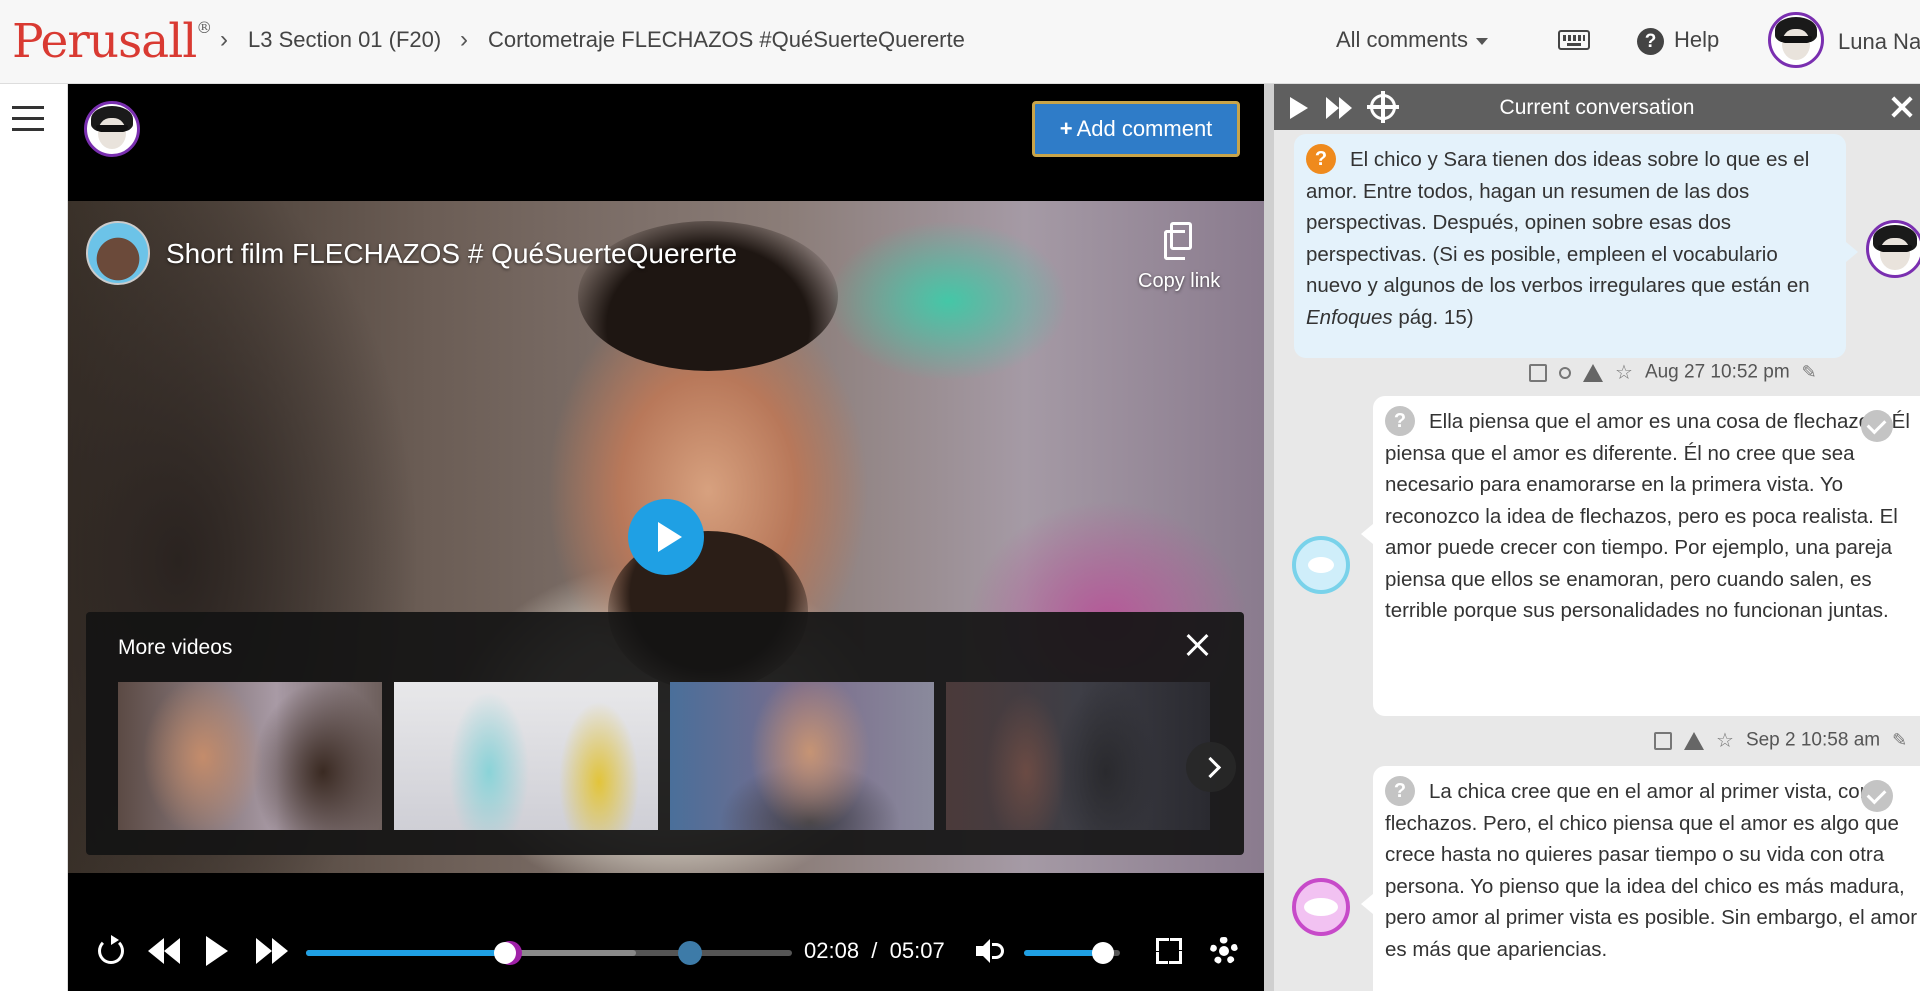  I want to click on menu-icon, so click(28, 119).